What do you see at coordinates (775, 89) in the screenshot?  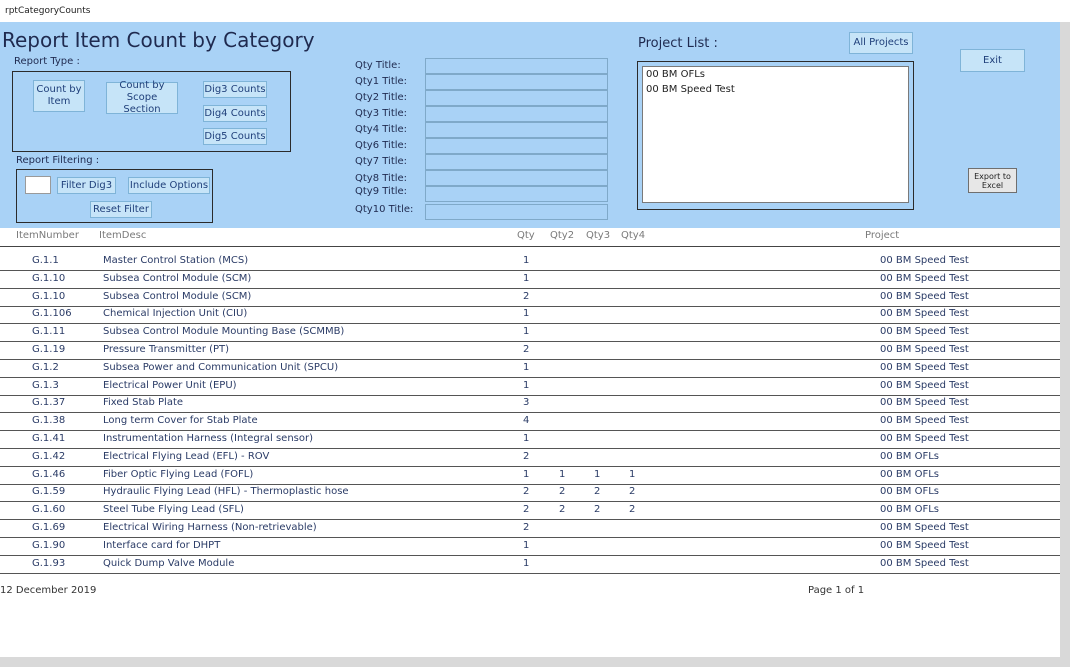 I see `project-list-item: 00 BM Speed Test` at bounding box center [775, 89].